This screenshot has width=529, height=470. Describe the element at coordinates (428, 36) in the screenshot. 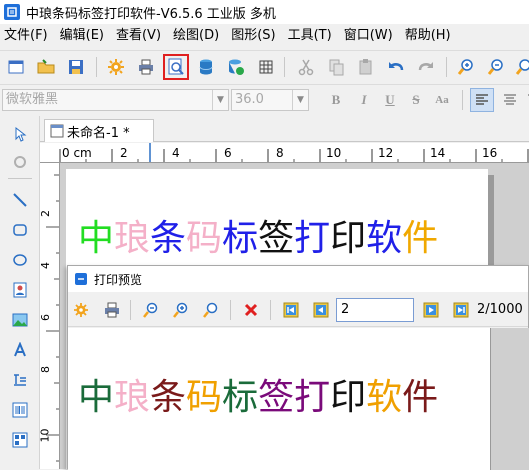

I see `menu-help: 帮助(H)` at that location.